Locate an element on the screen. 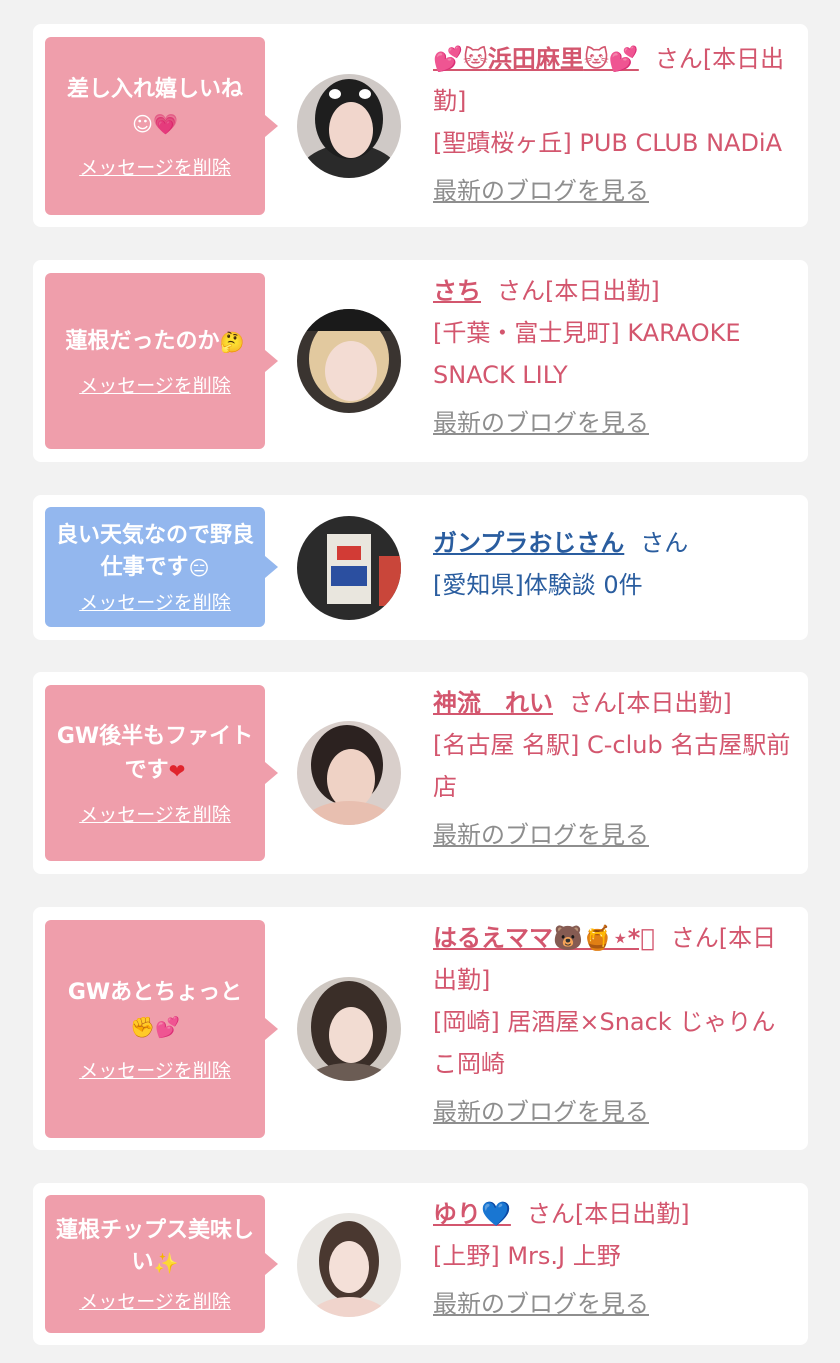  cast-name-link: 神流 れい is located at coordinates (493, 703).